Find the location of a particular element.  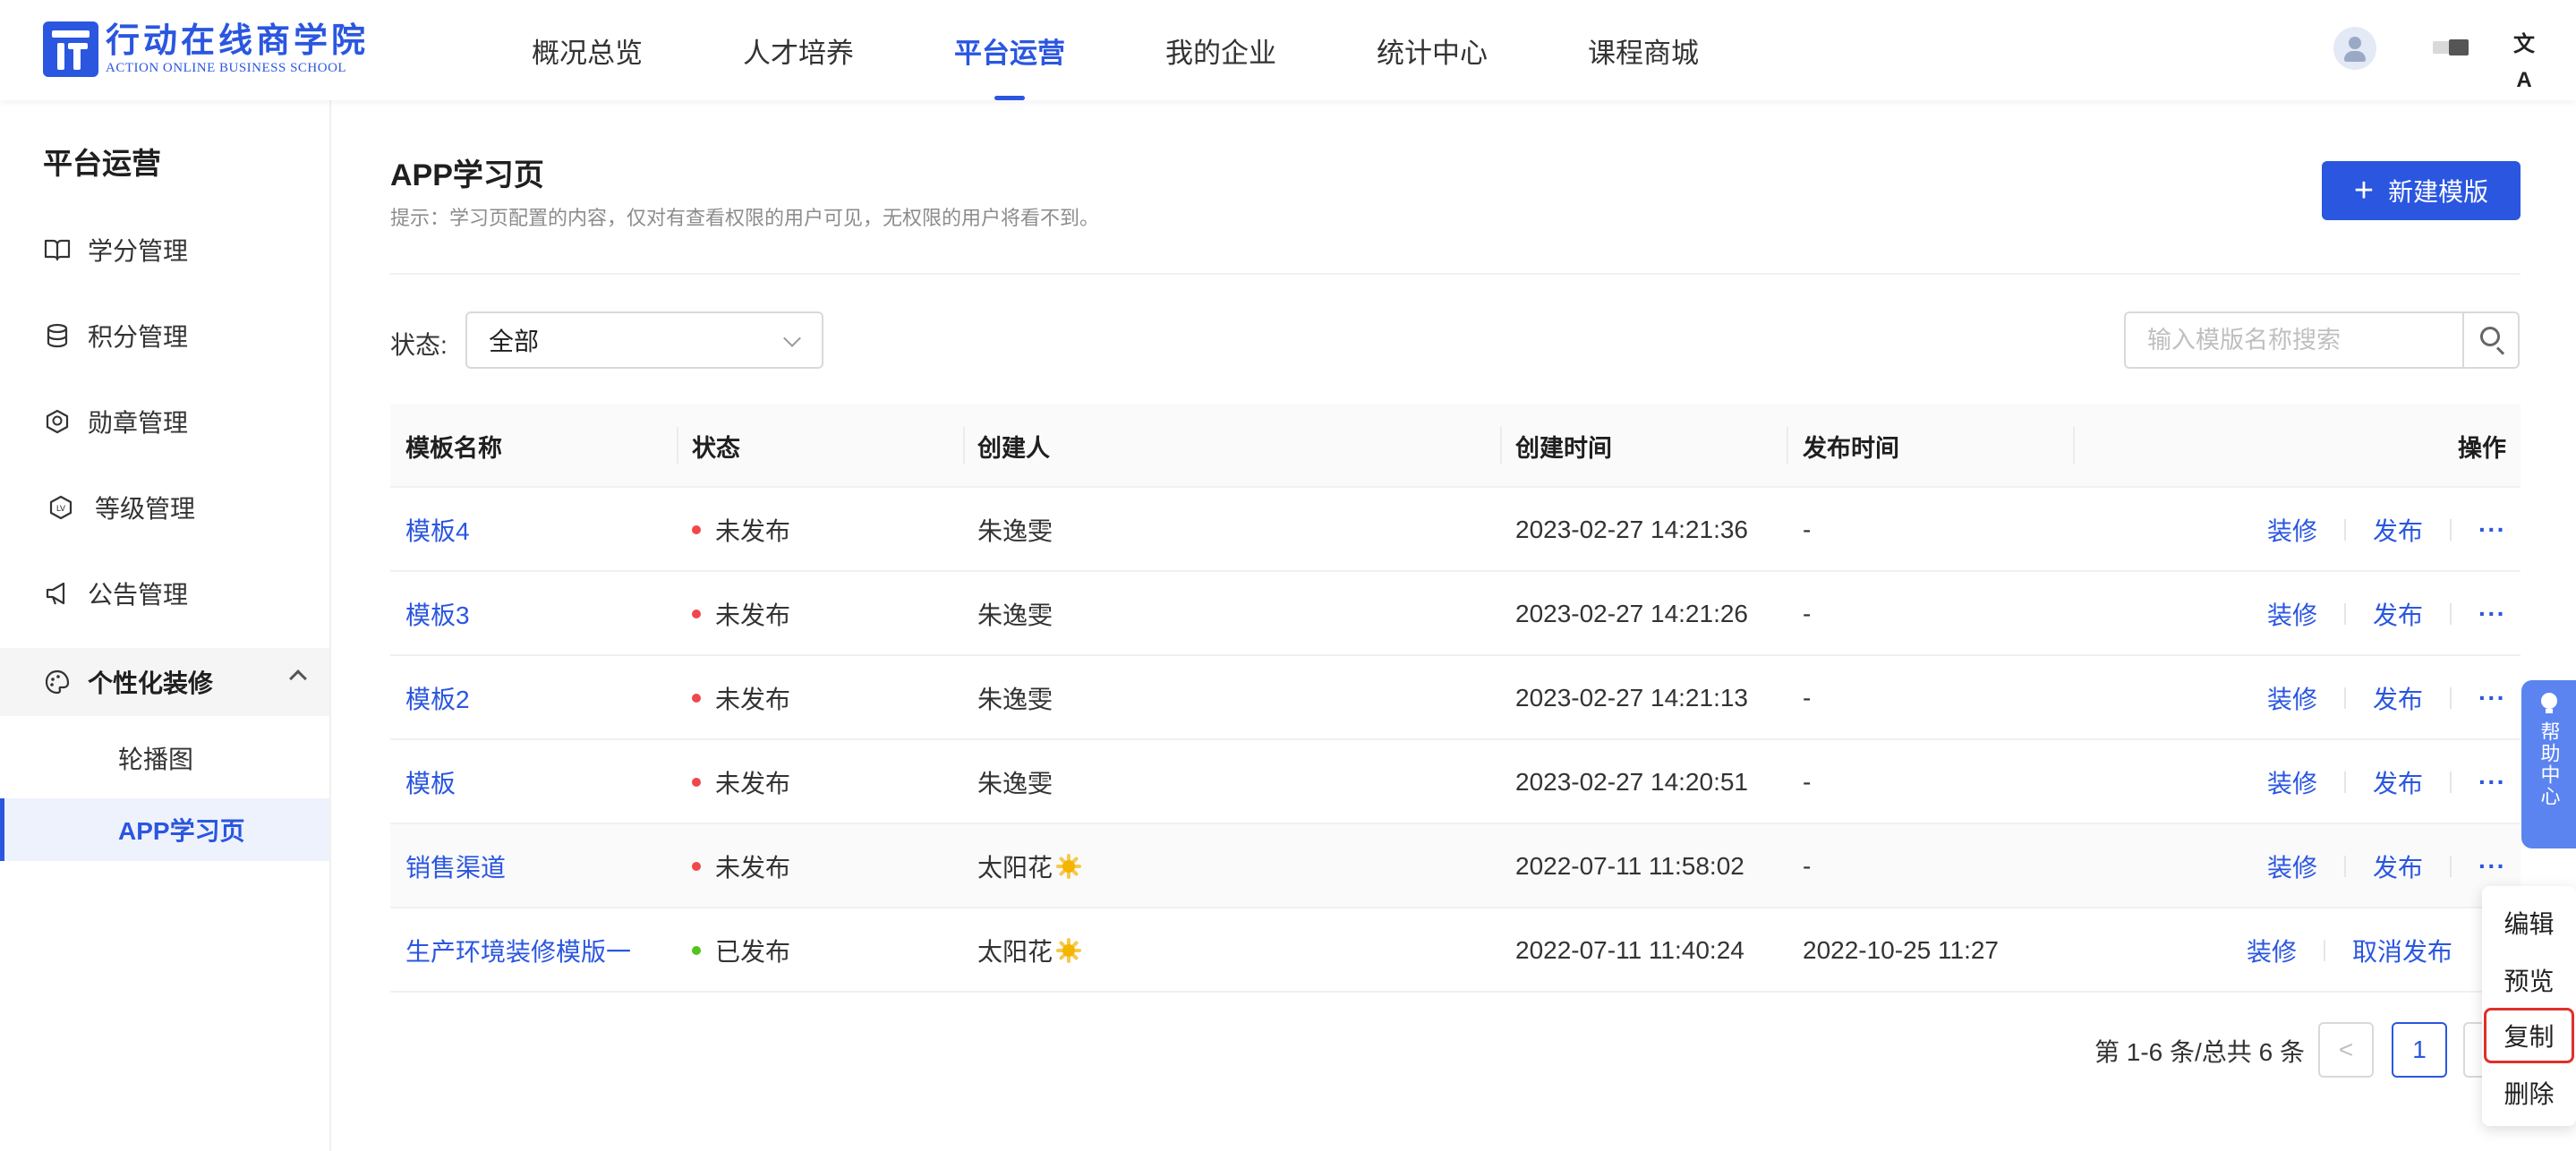

template-name-link: 销售渠道 is located at coordinates (455, 866).